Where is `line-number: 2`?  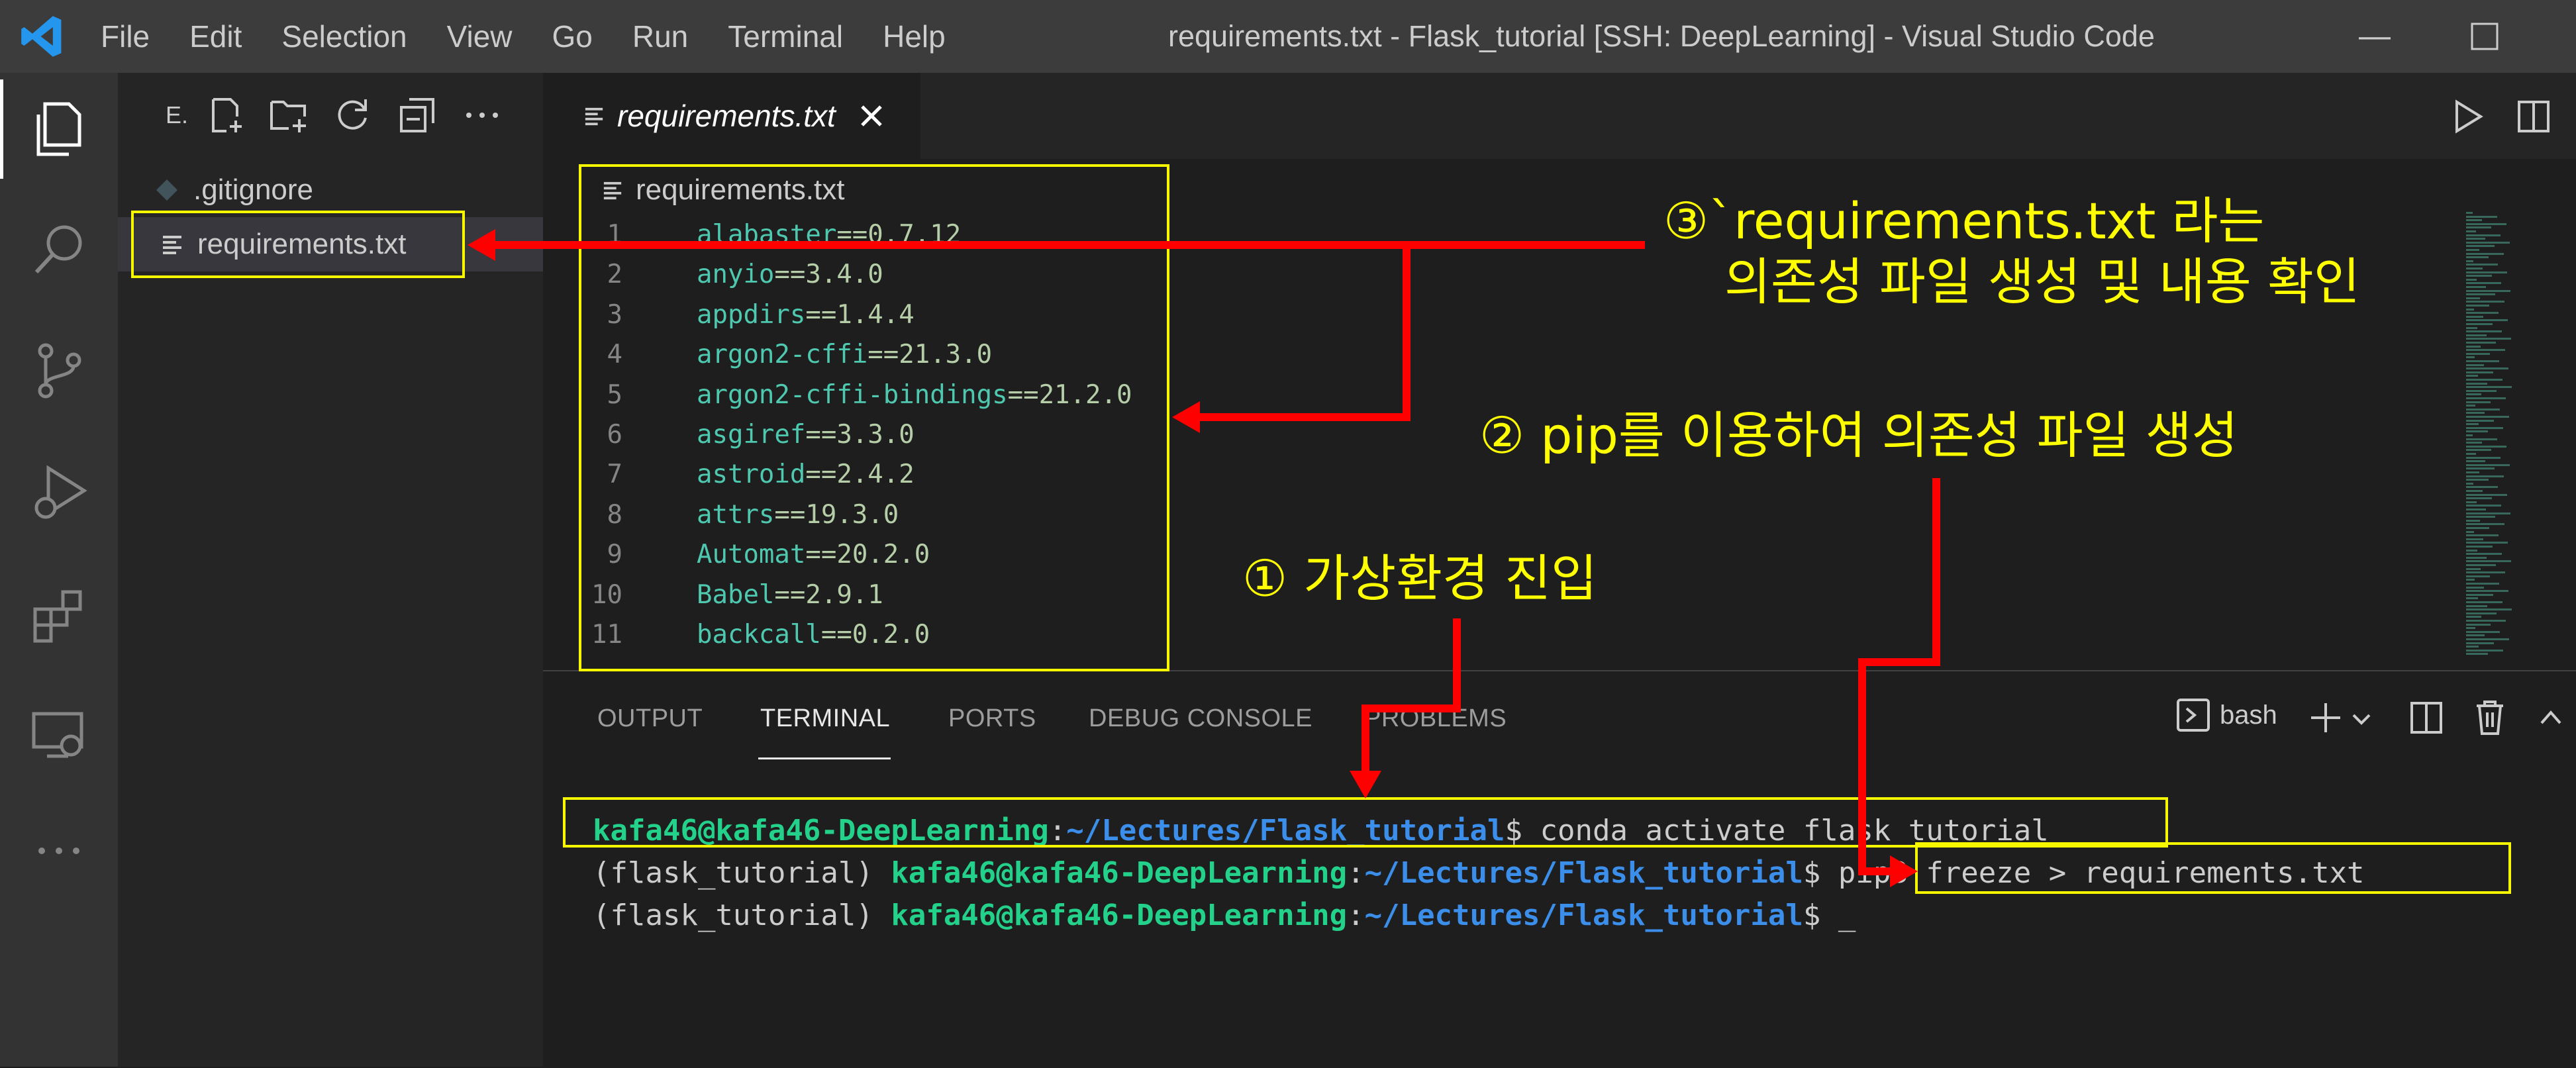
line-number: 2 is located at coordinates (614, 275).